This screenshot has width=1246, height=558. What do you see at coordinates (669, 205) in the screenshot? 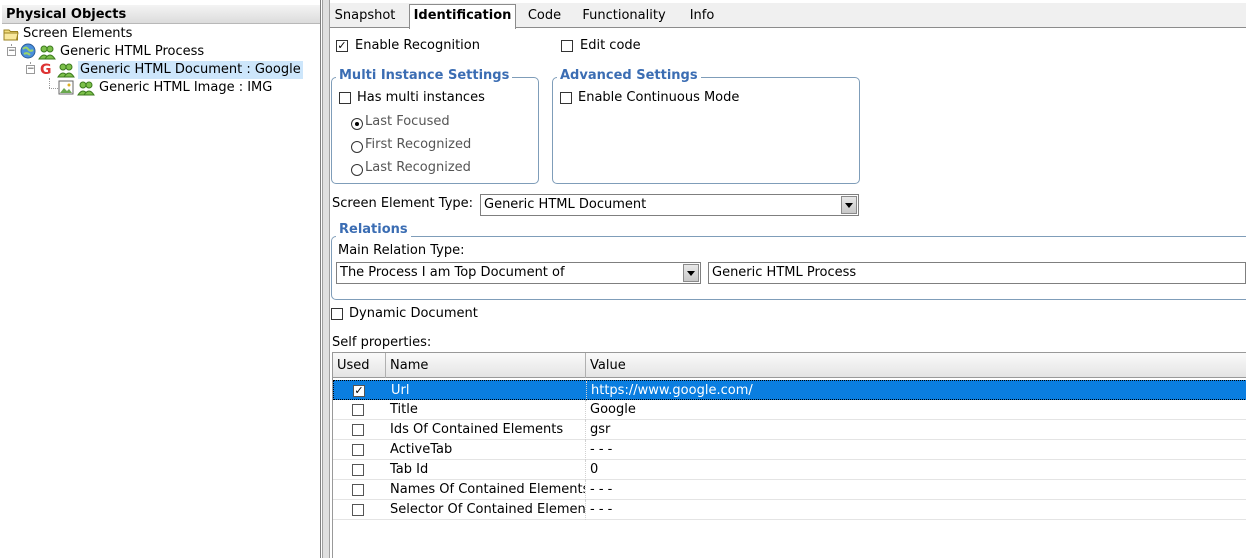
I see `screen-element-type-select: Generic HTML Document` at bounding box center [669, 205].